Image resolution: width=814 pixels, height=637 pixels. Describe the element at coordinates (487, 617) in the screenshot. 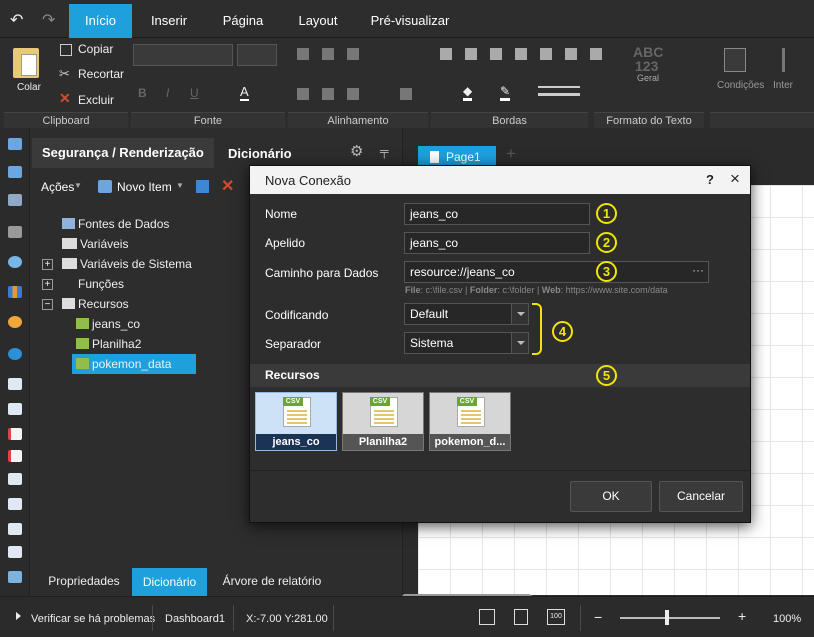

I see `page-width-icon` at that location.